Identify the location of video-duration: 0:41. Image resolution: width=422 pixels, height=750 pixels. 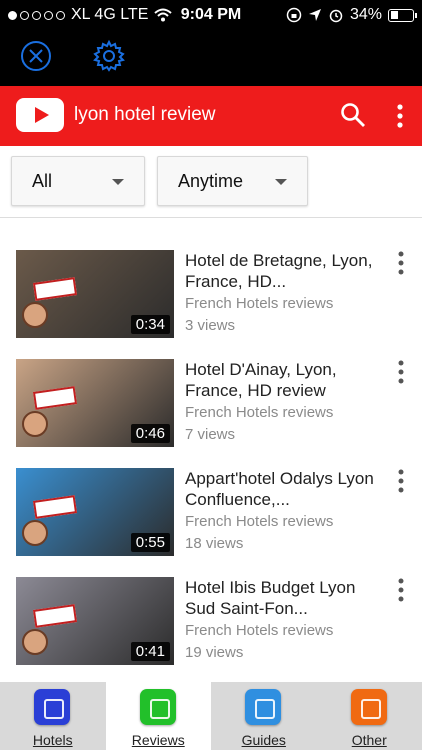
(150, 651).